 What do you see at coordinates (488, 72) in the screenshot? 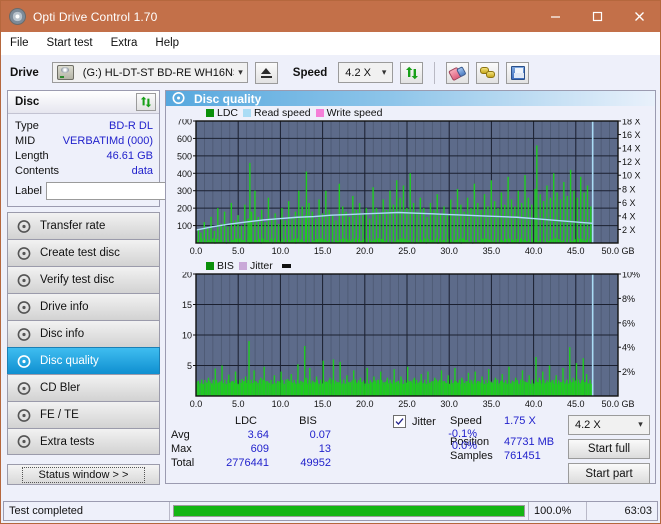
I see `tools-button` at bounding box center [488, 72].